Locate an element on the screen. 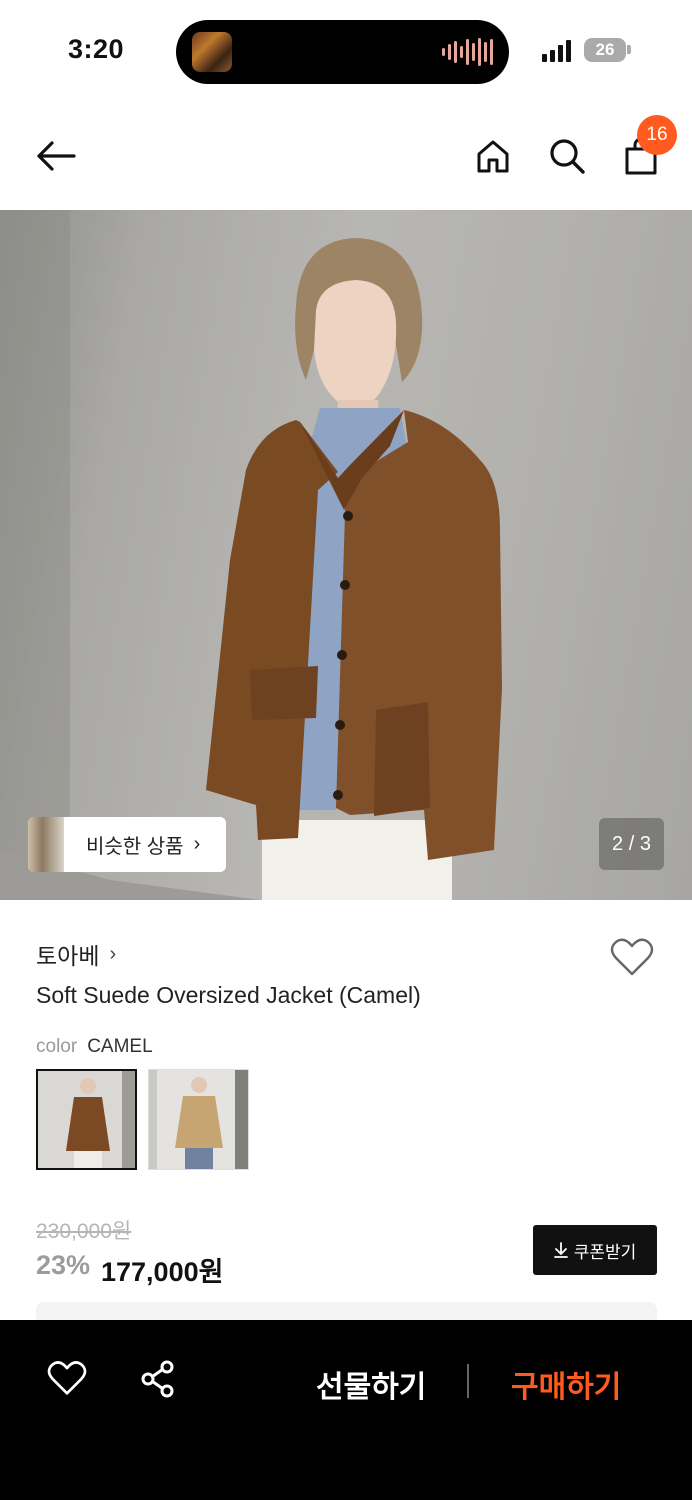 This screenshot has height=1500, width=692. back-arrow-icon is located at coordinates (56, 156).